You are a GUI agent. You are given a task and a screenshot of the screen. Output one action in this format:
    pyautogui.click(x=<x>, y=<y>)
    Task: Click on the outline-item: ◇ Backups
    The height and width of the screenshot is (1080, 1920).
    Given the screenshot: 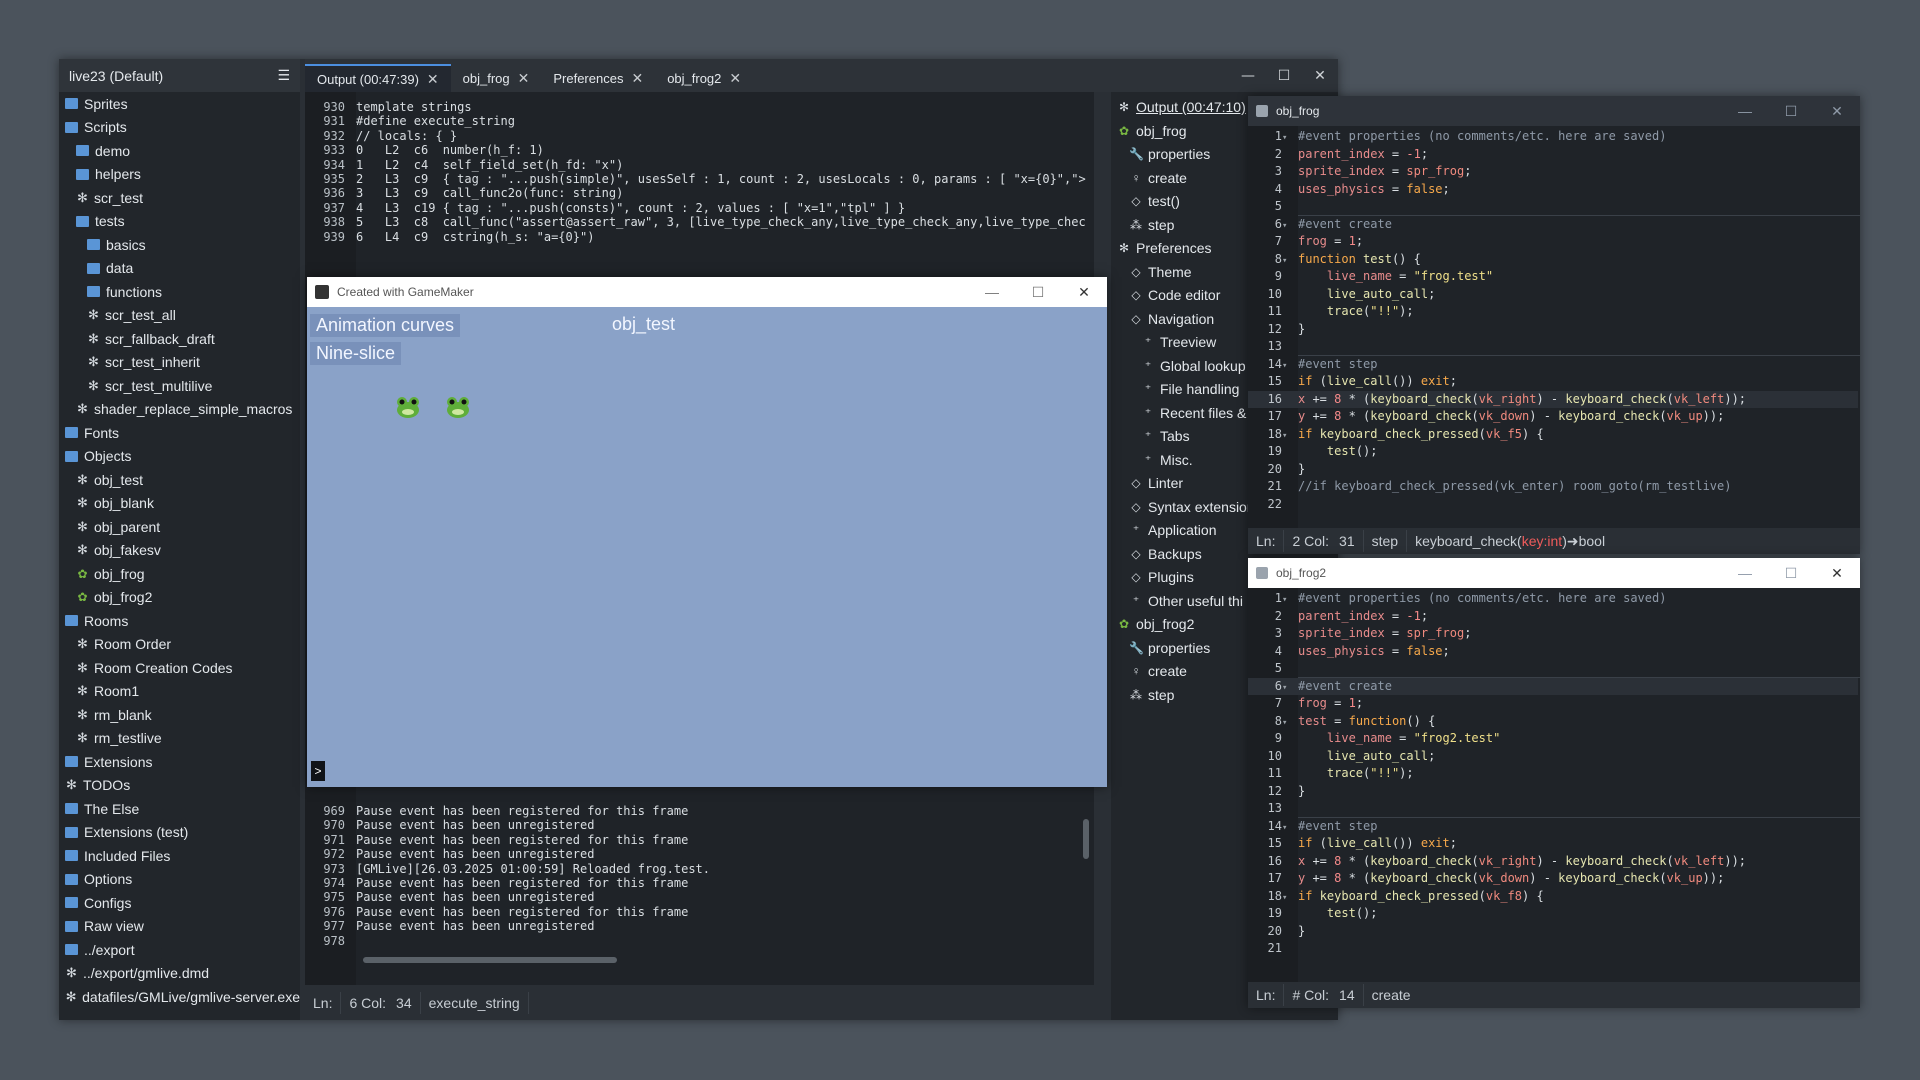 What is the action you would take?
    pyautogui.click(x=1165, y=554)
    